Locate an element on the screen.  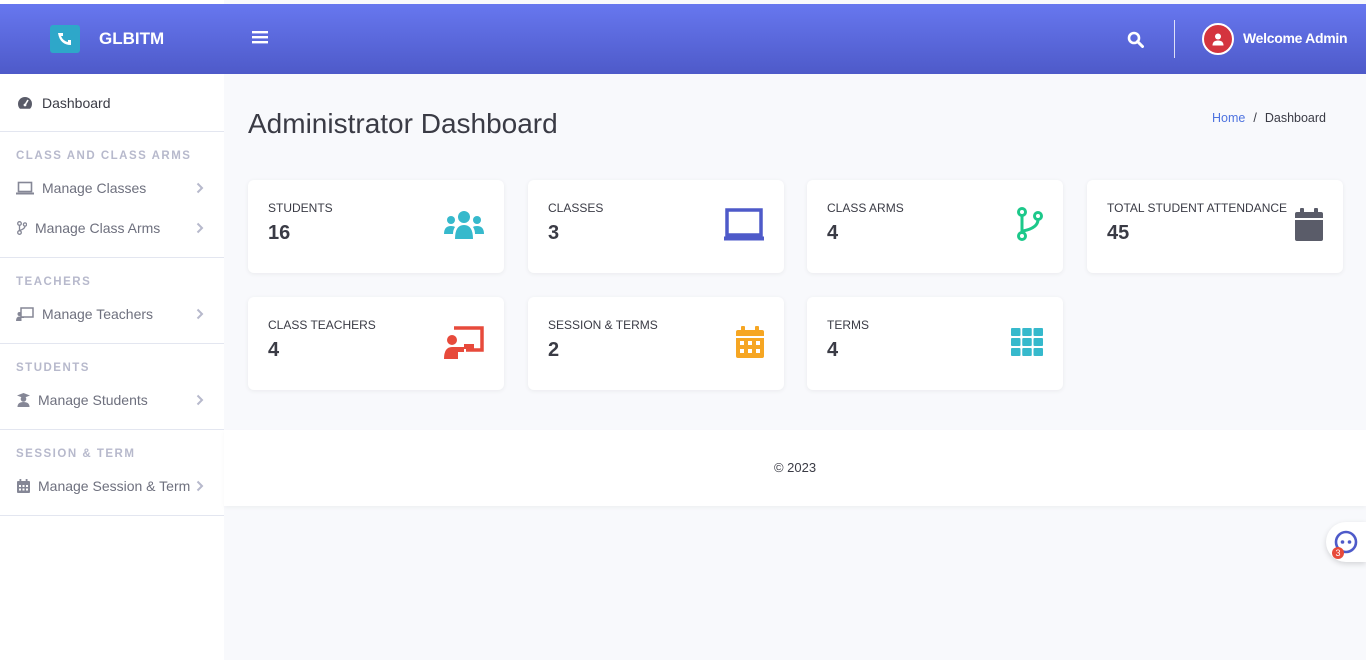
stat-card-label: Classes is located at coordinates (576, 208).